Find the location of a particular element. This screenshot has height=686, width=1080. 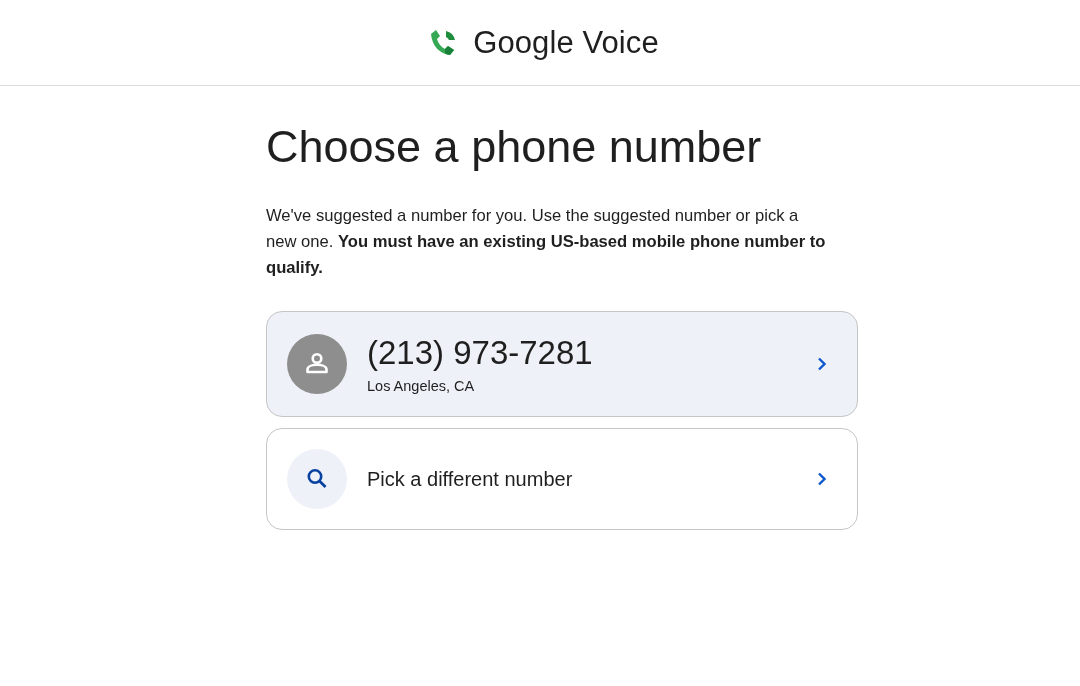

person-avatar-icon is located at coordinates (317, 364).